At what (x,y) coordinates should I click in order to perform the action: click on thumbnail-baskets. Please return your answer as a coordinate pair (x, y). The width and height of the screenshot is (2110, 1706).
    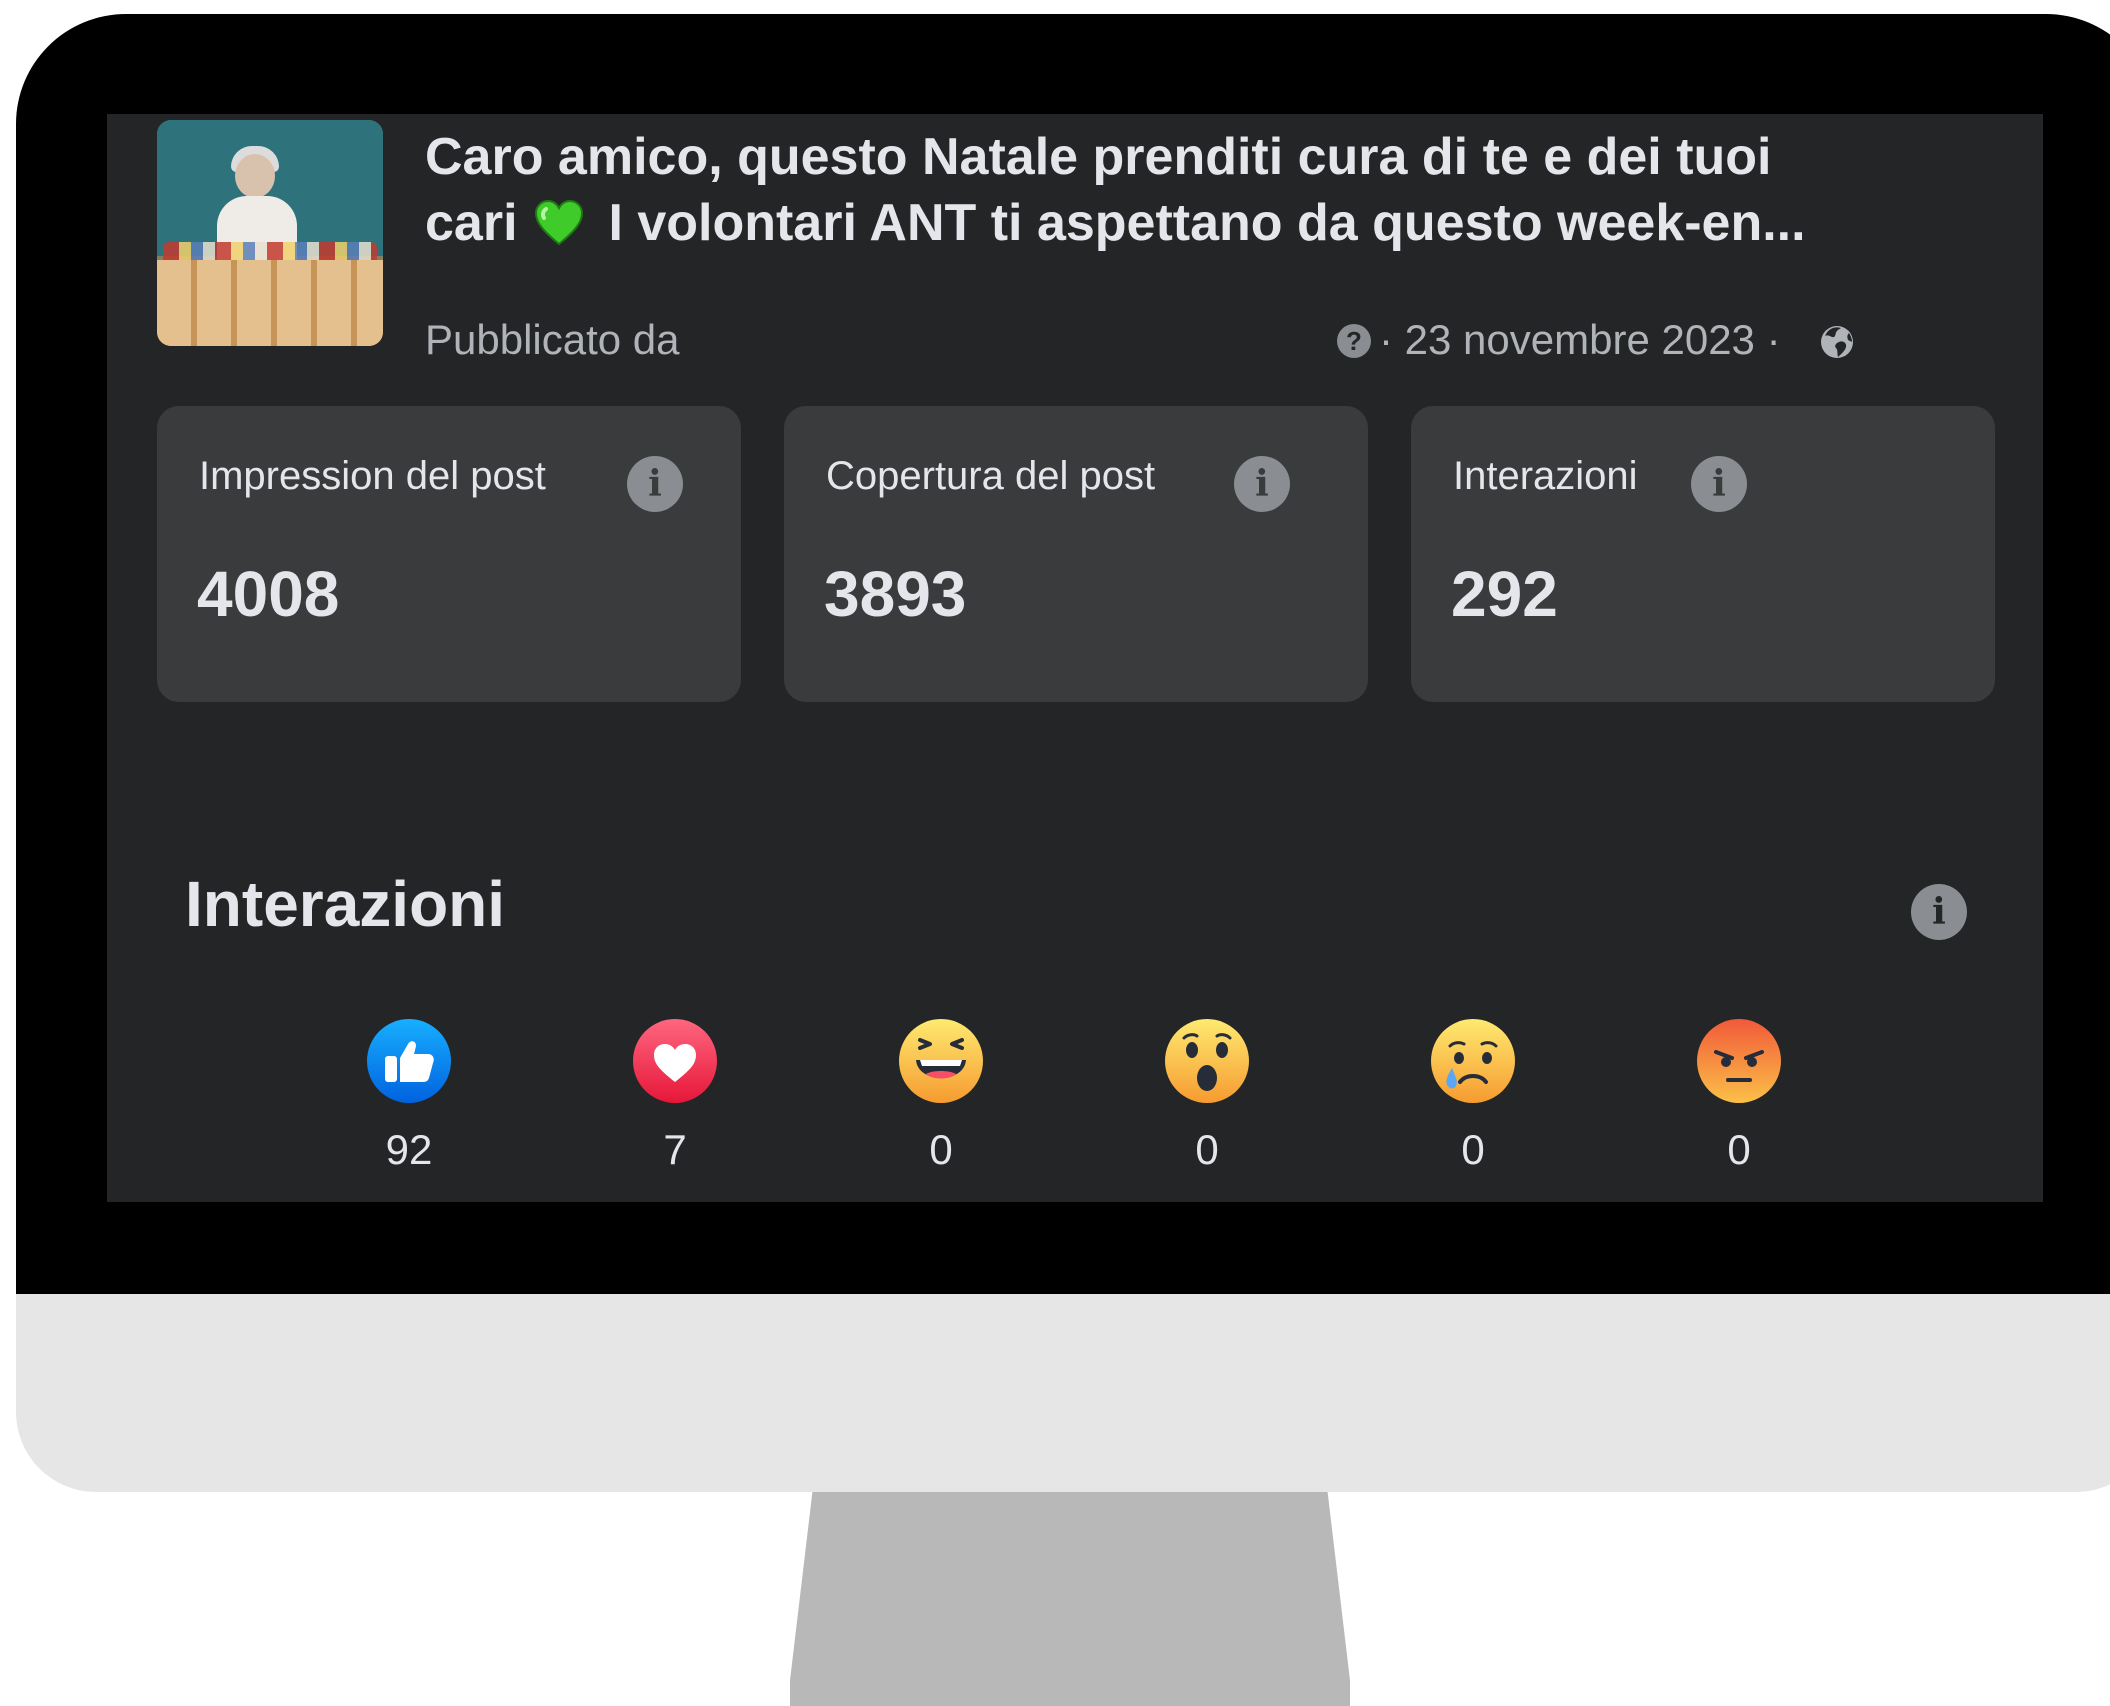
    Looking at the image, I should click on (270, 303).